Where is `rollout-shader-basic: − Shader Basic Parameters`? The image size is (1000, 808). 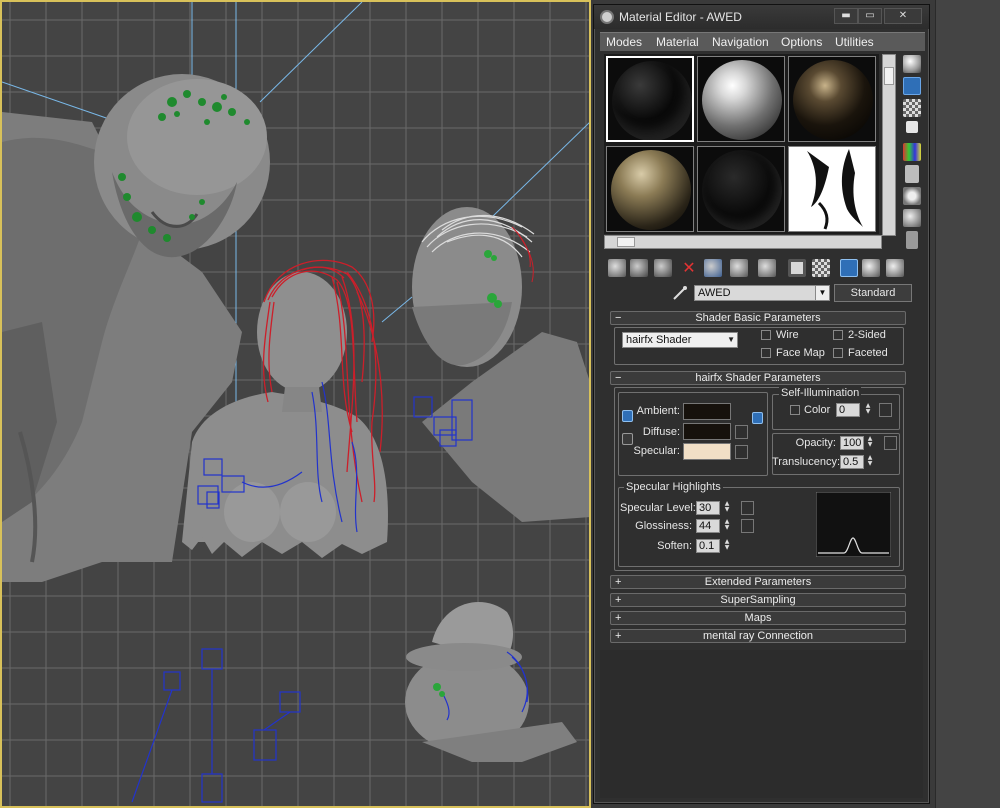
rollout-shader-basic: − Shader Basic Parameters is located at coordinates (758, 318).